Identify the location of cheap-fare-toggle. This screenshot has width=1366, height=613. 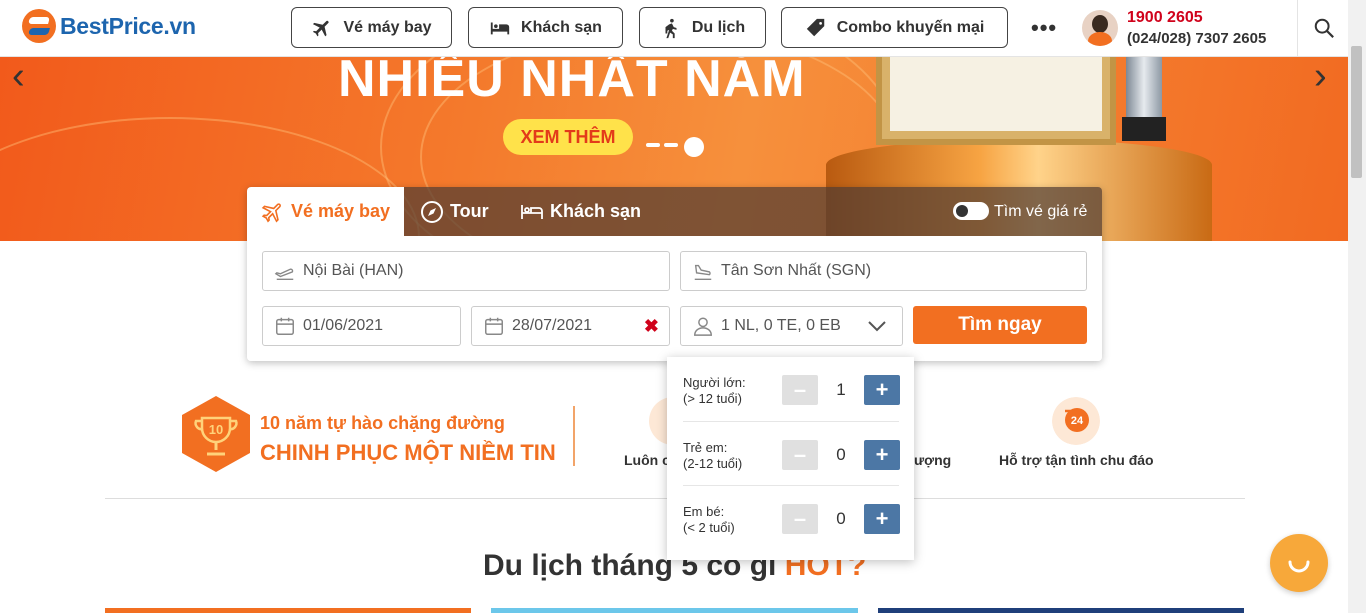
(971, 211).